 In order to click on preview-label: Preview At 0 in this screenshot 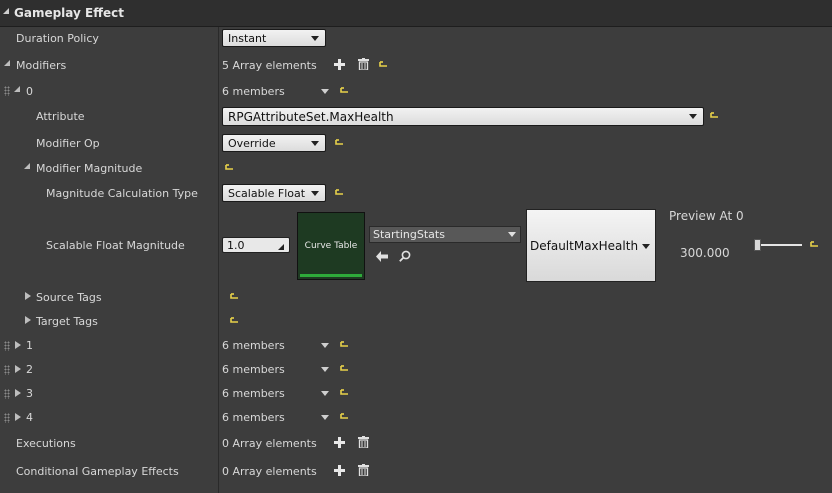, I will do `click(706, 216)`.